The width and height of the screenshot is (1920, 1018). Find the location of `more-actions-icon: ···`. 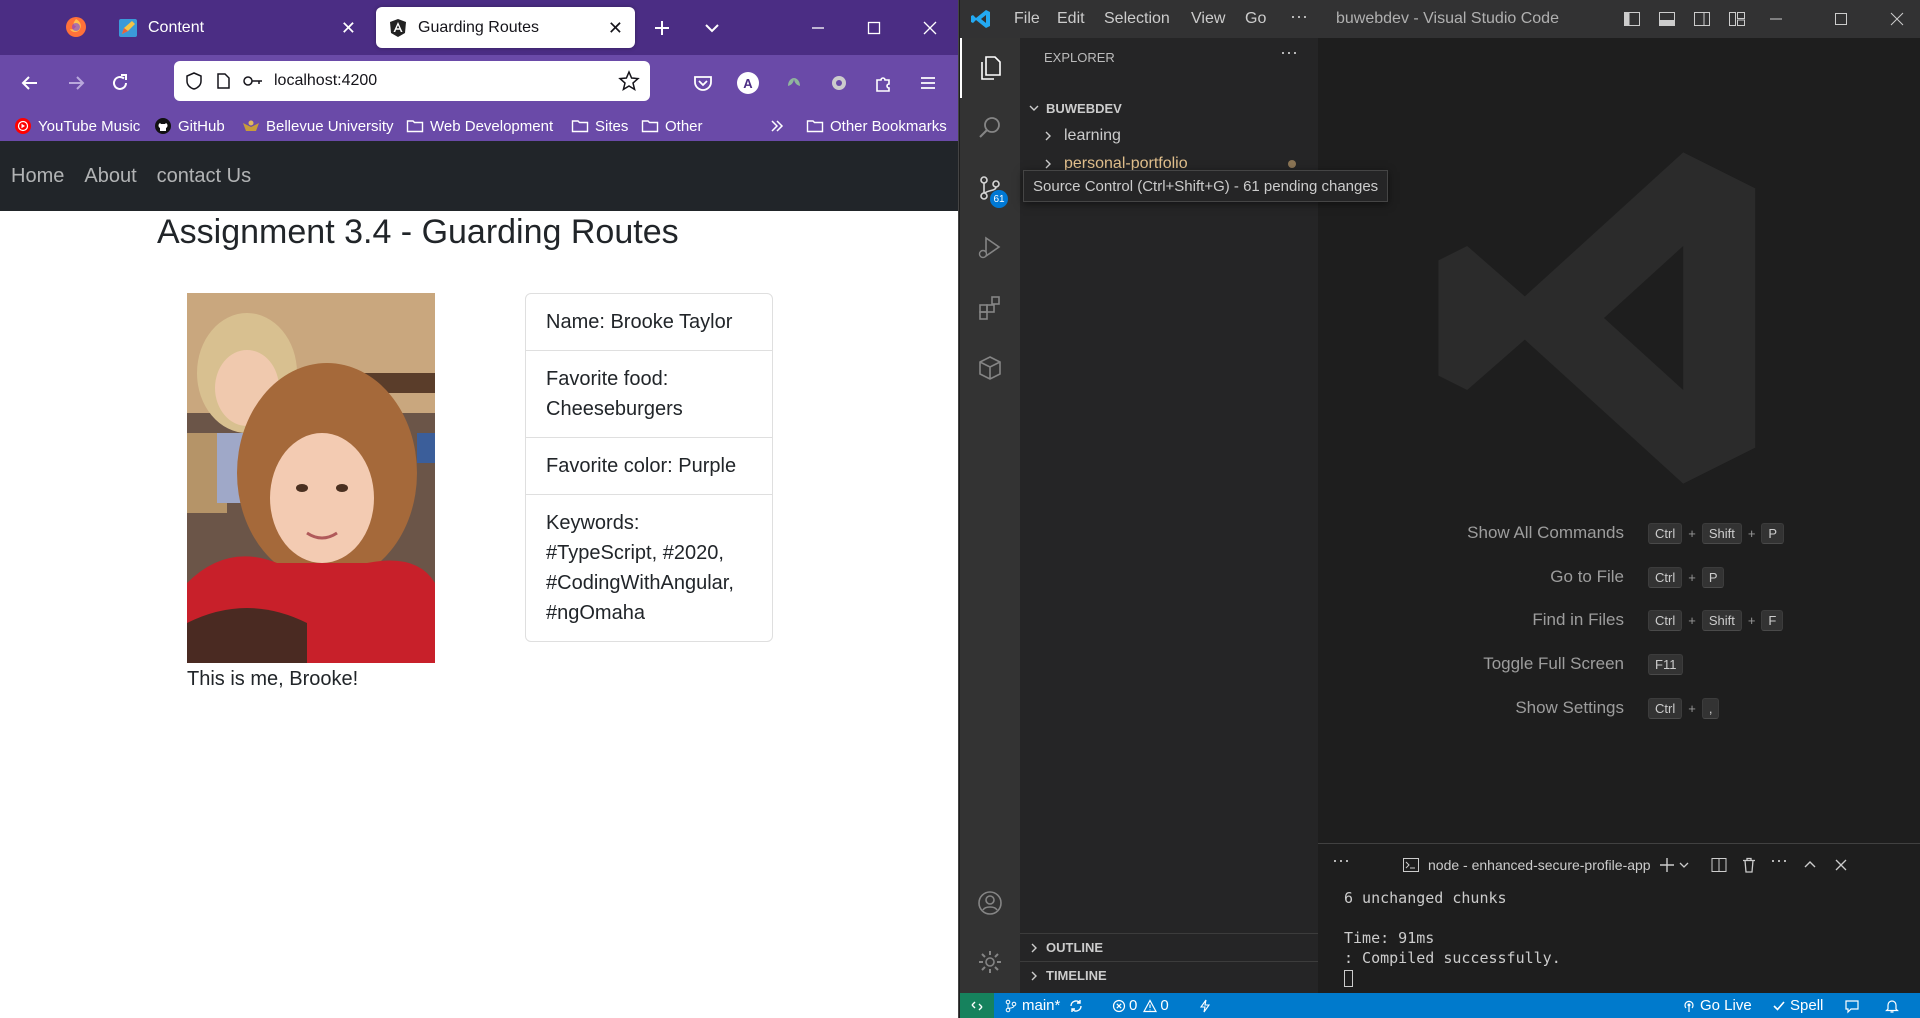

more-actions-icon: ··· is located at coordinates (1289, 52).